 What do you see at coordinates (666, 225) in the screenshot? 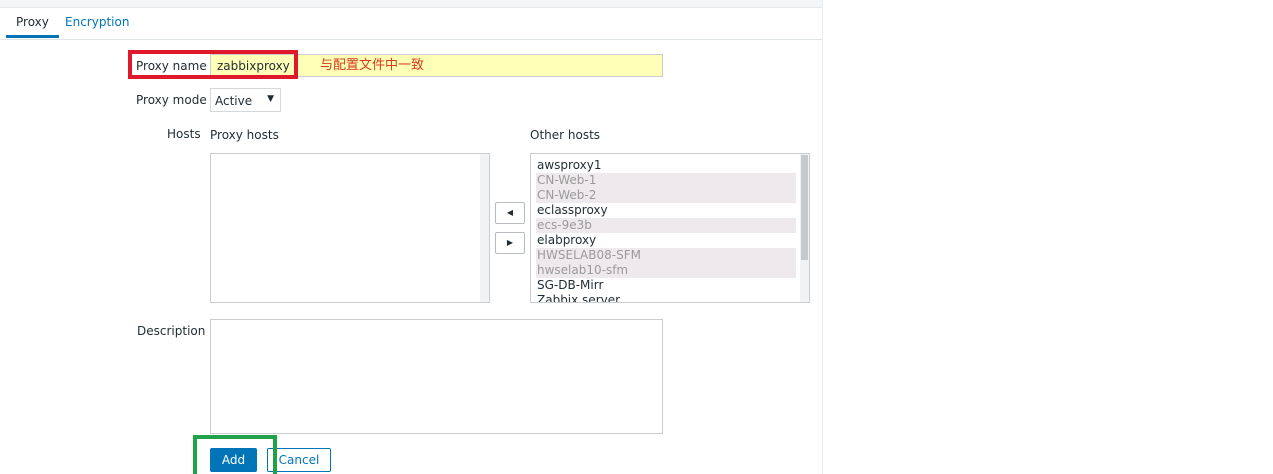
I see `list-item: ecs-9e3b` at bounding box center [666, 225].